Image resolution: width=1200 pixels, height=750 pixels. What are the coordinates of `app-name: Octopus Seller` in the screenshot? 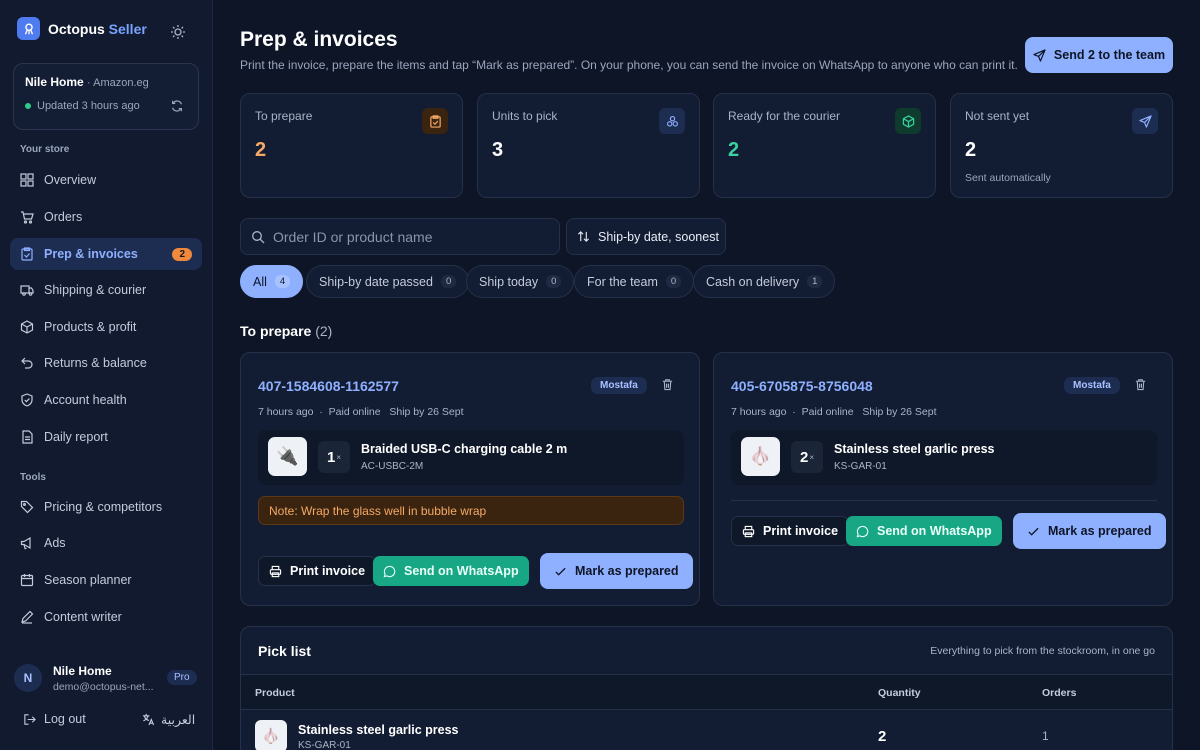 It's located at (97, 28).